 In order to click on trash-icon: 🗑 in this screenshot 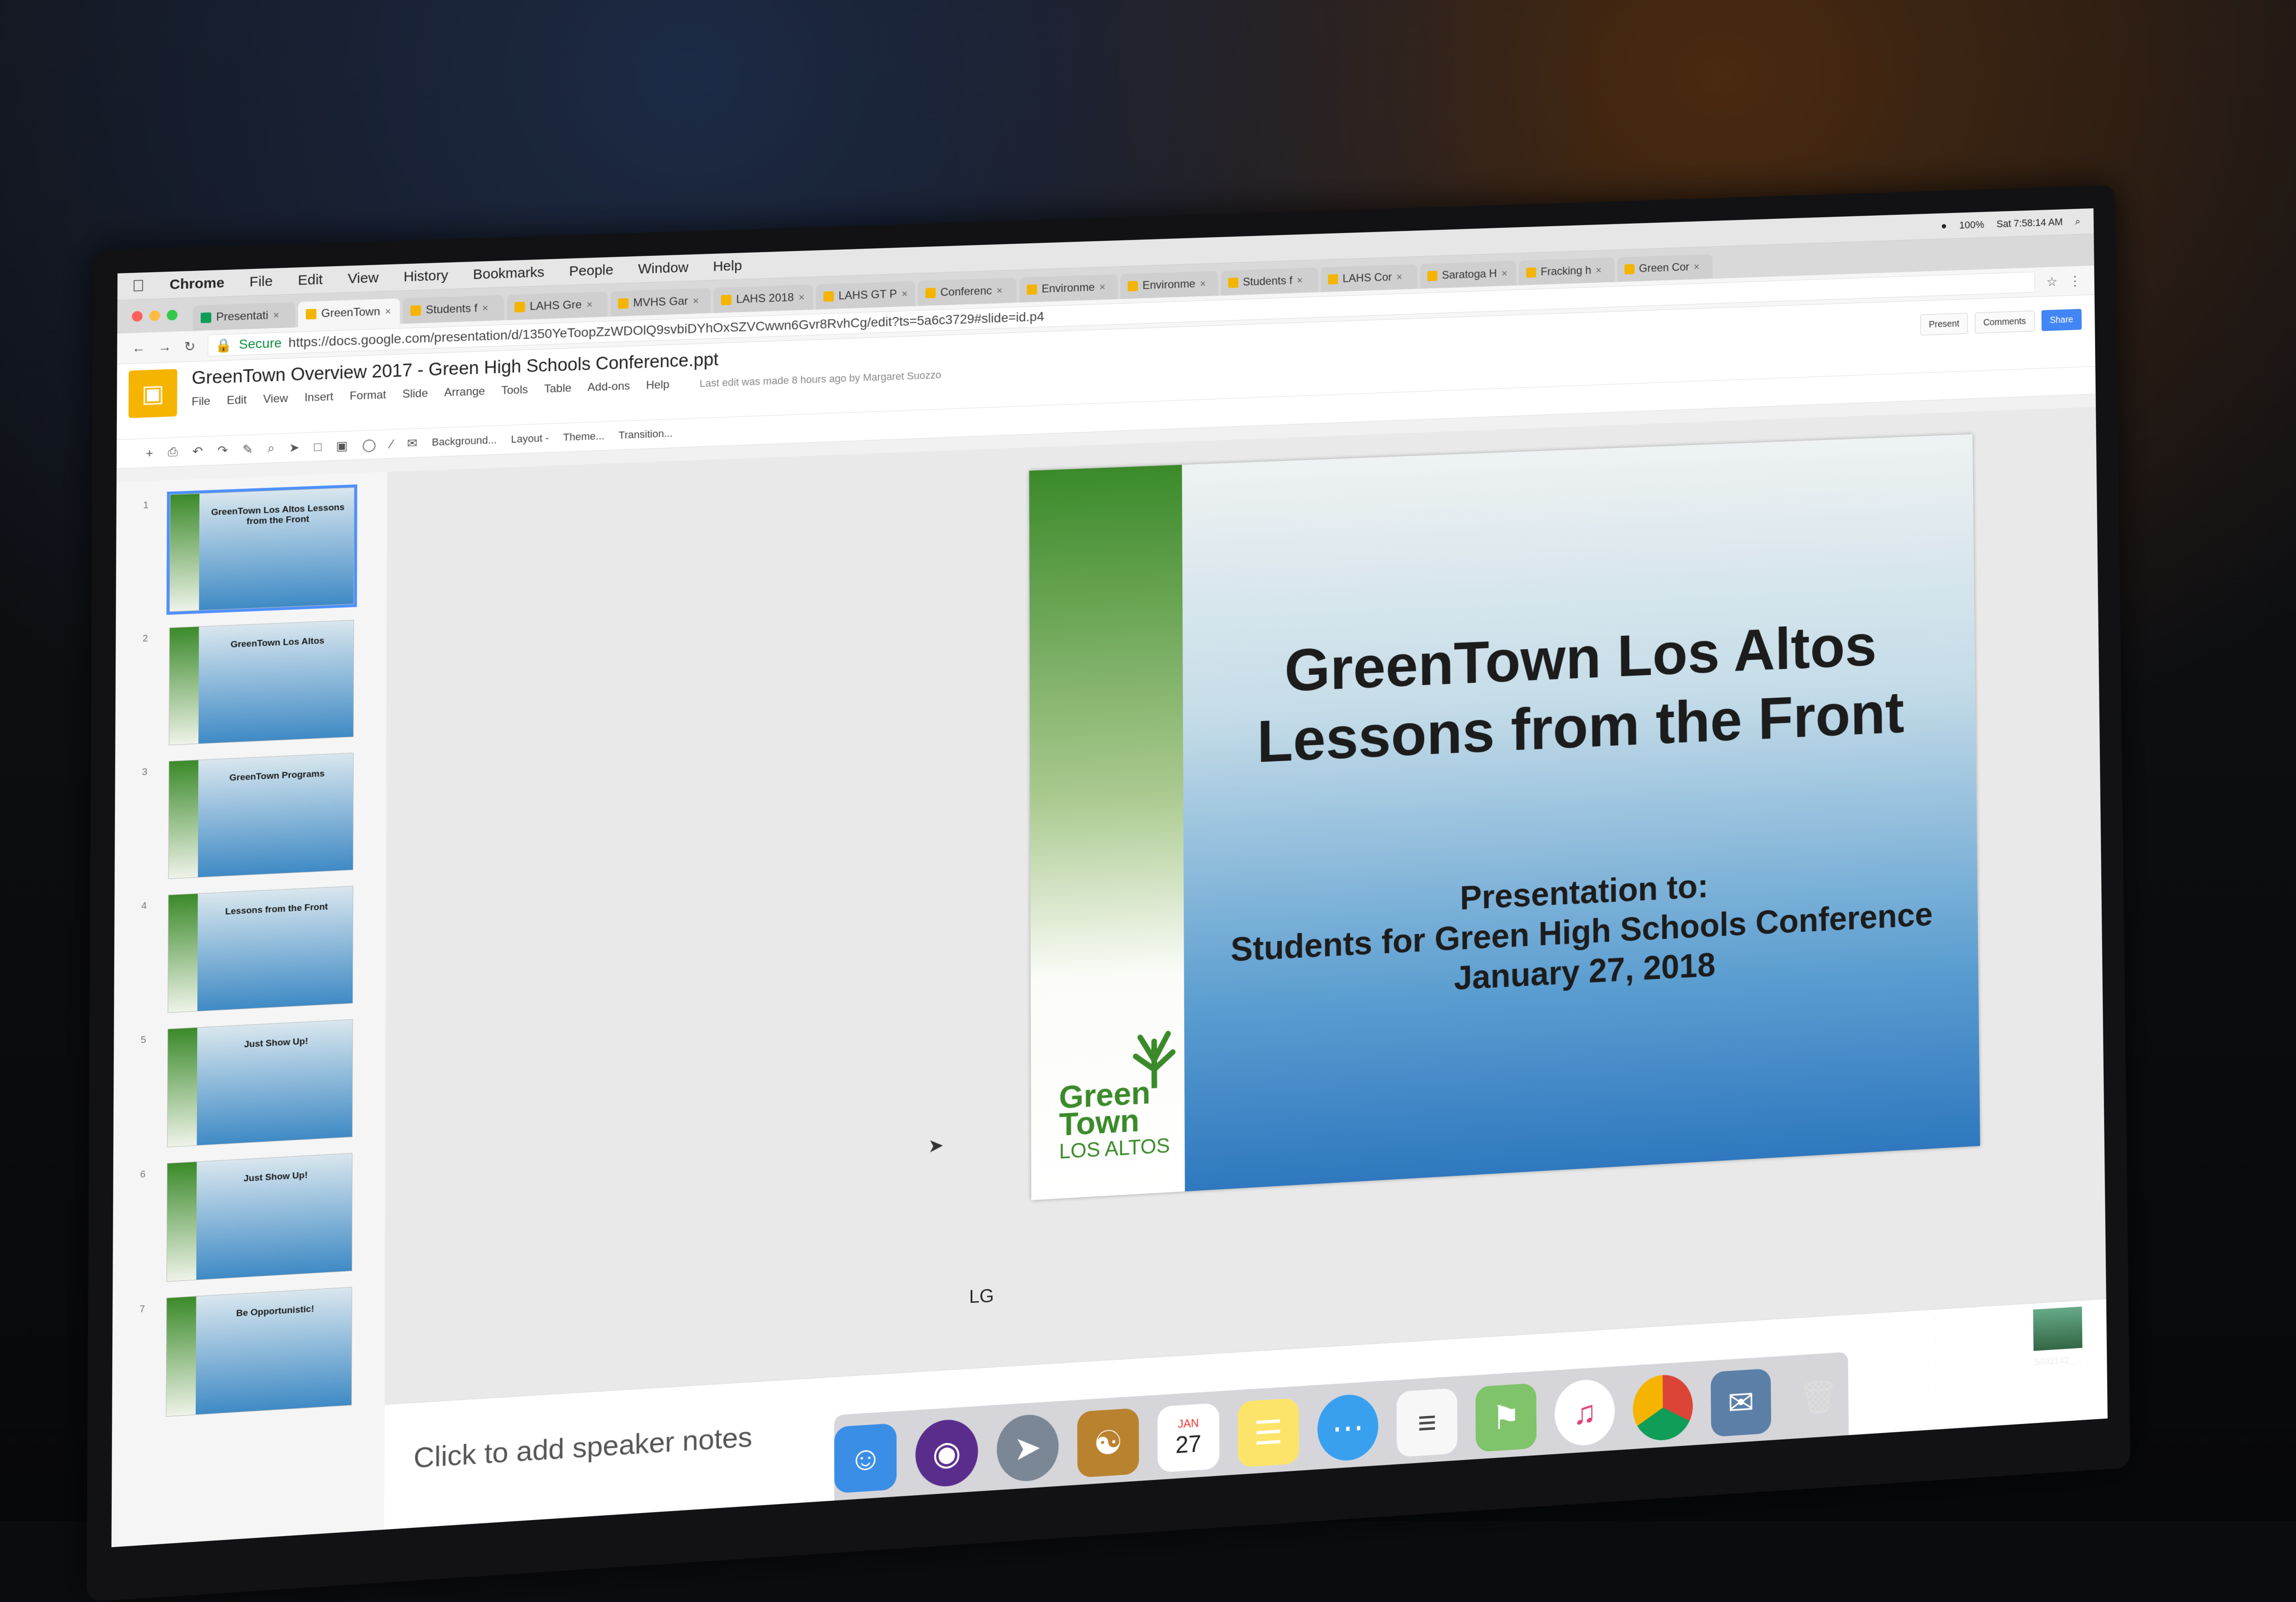, I will do `click(1819, 1397)`.